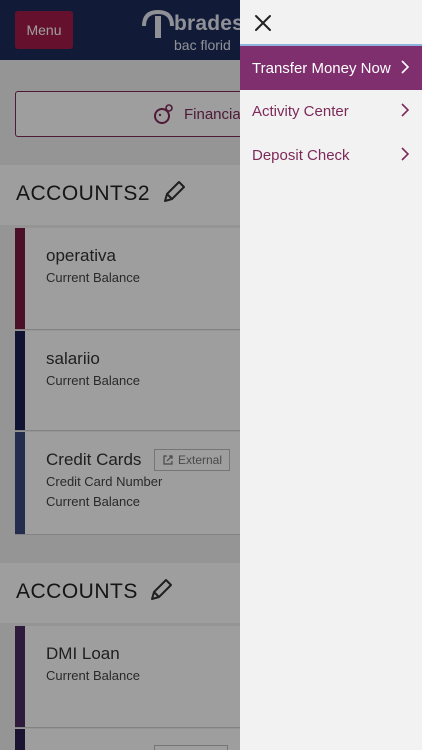 This screenshot has height=750, width=422. Describe the element at coordinates (263, 23) in the screenshot. I see `close-icon` at that location.